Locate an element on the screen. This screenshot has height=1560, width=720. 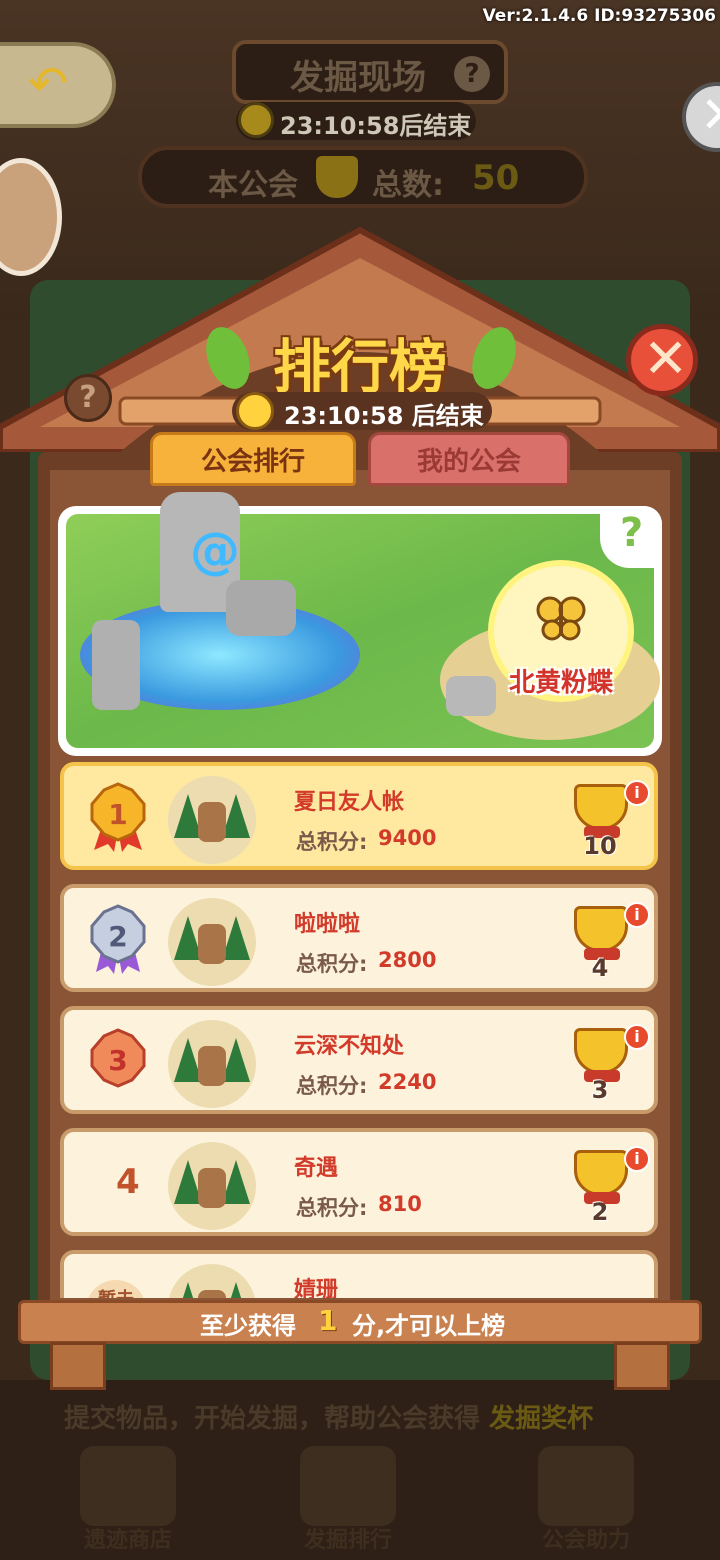
shop-icon is located at coordinates (128, 1486).